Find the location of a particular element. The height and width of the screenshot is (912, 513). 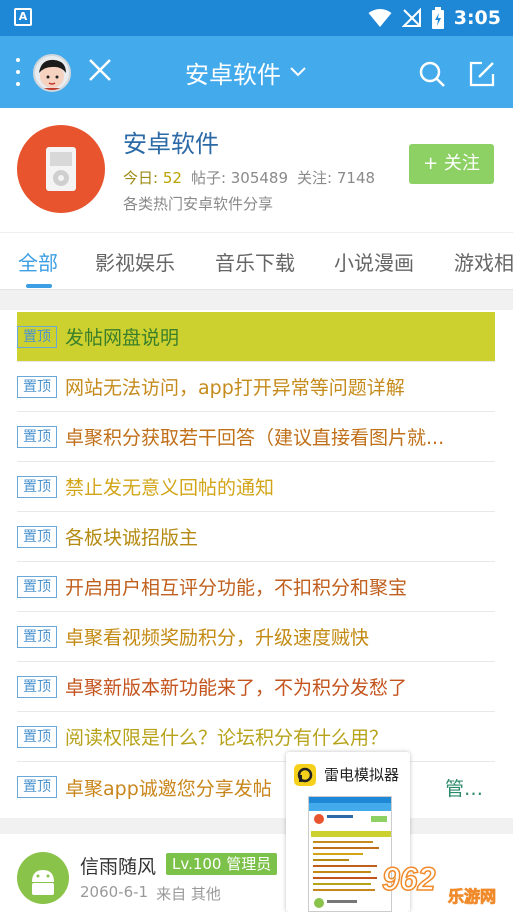

app-notification-icon: A is located at coordinates (23, 17).